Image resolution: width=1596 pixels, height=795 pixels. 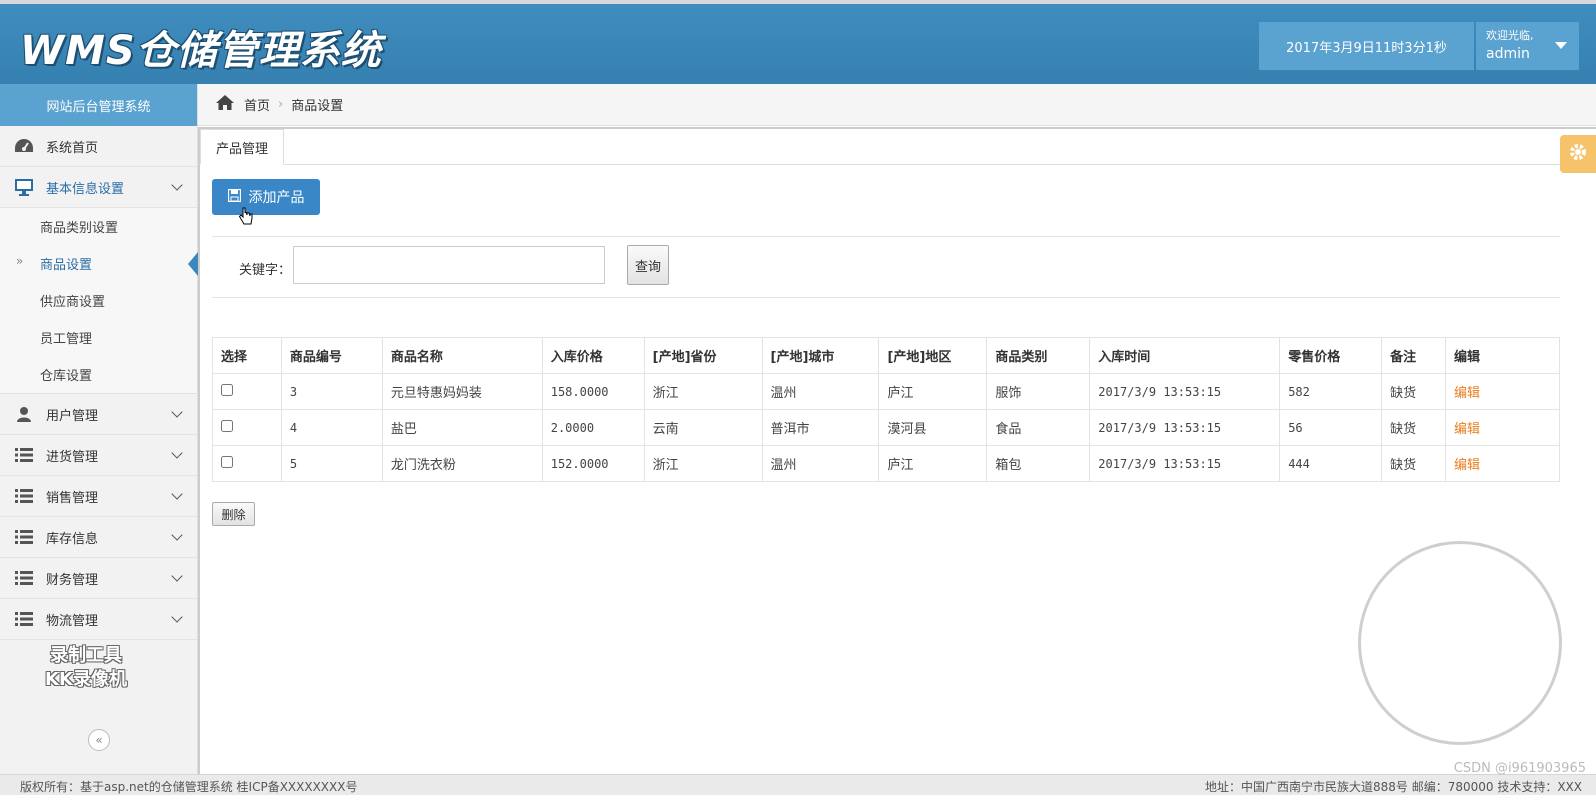 What do you see at coordinates (242, 147) in the screenshot?
I see `tab-product-management: 产品管理` at bounding box center [242, 147].